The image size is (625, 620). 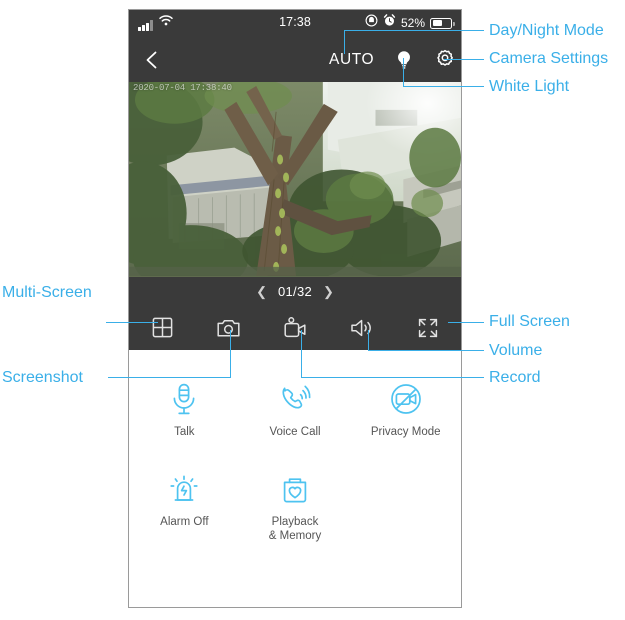 I want to click on annotation-screenshot: Screenshot, so click(x=42, y=377).